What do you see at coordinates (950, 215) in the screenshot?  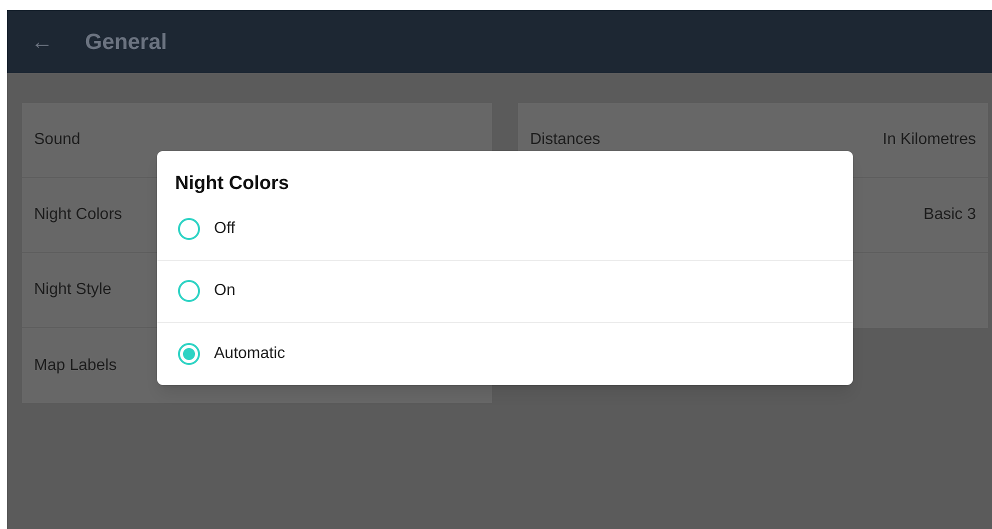 I see `setting-value: Basic 3` at bounding box center [950, 215].